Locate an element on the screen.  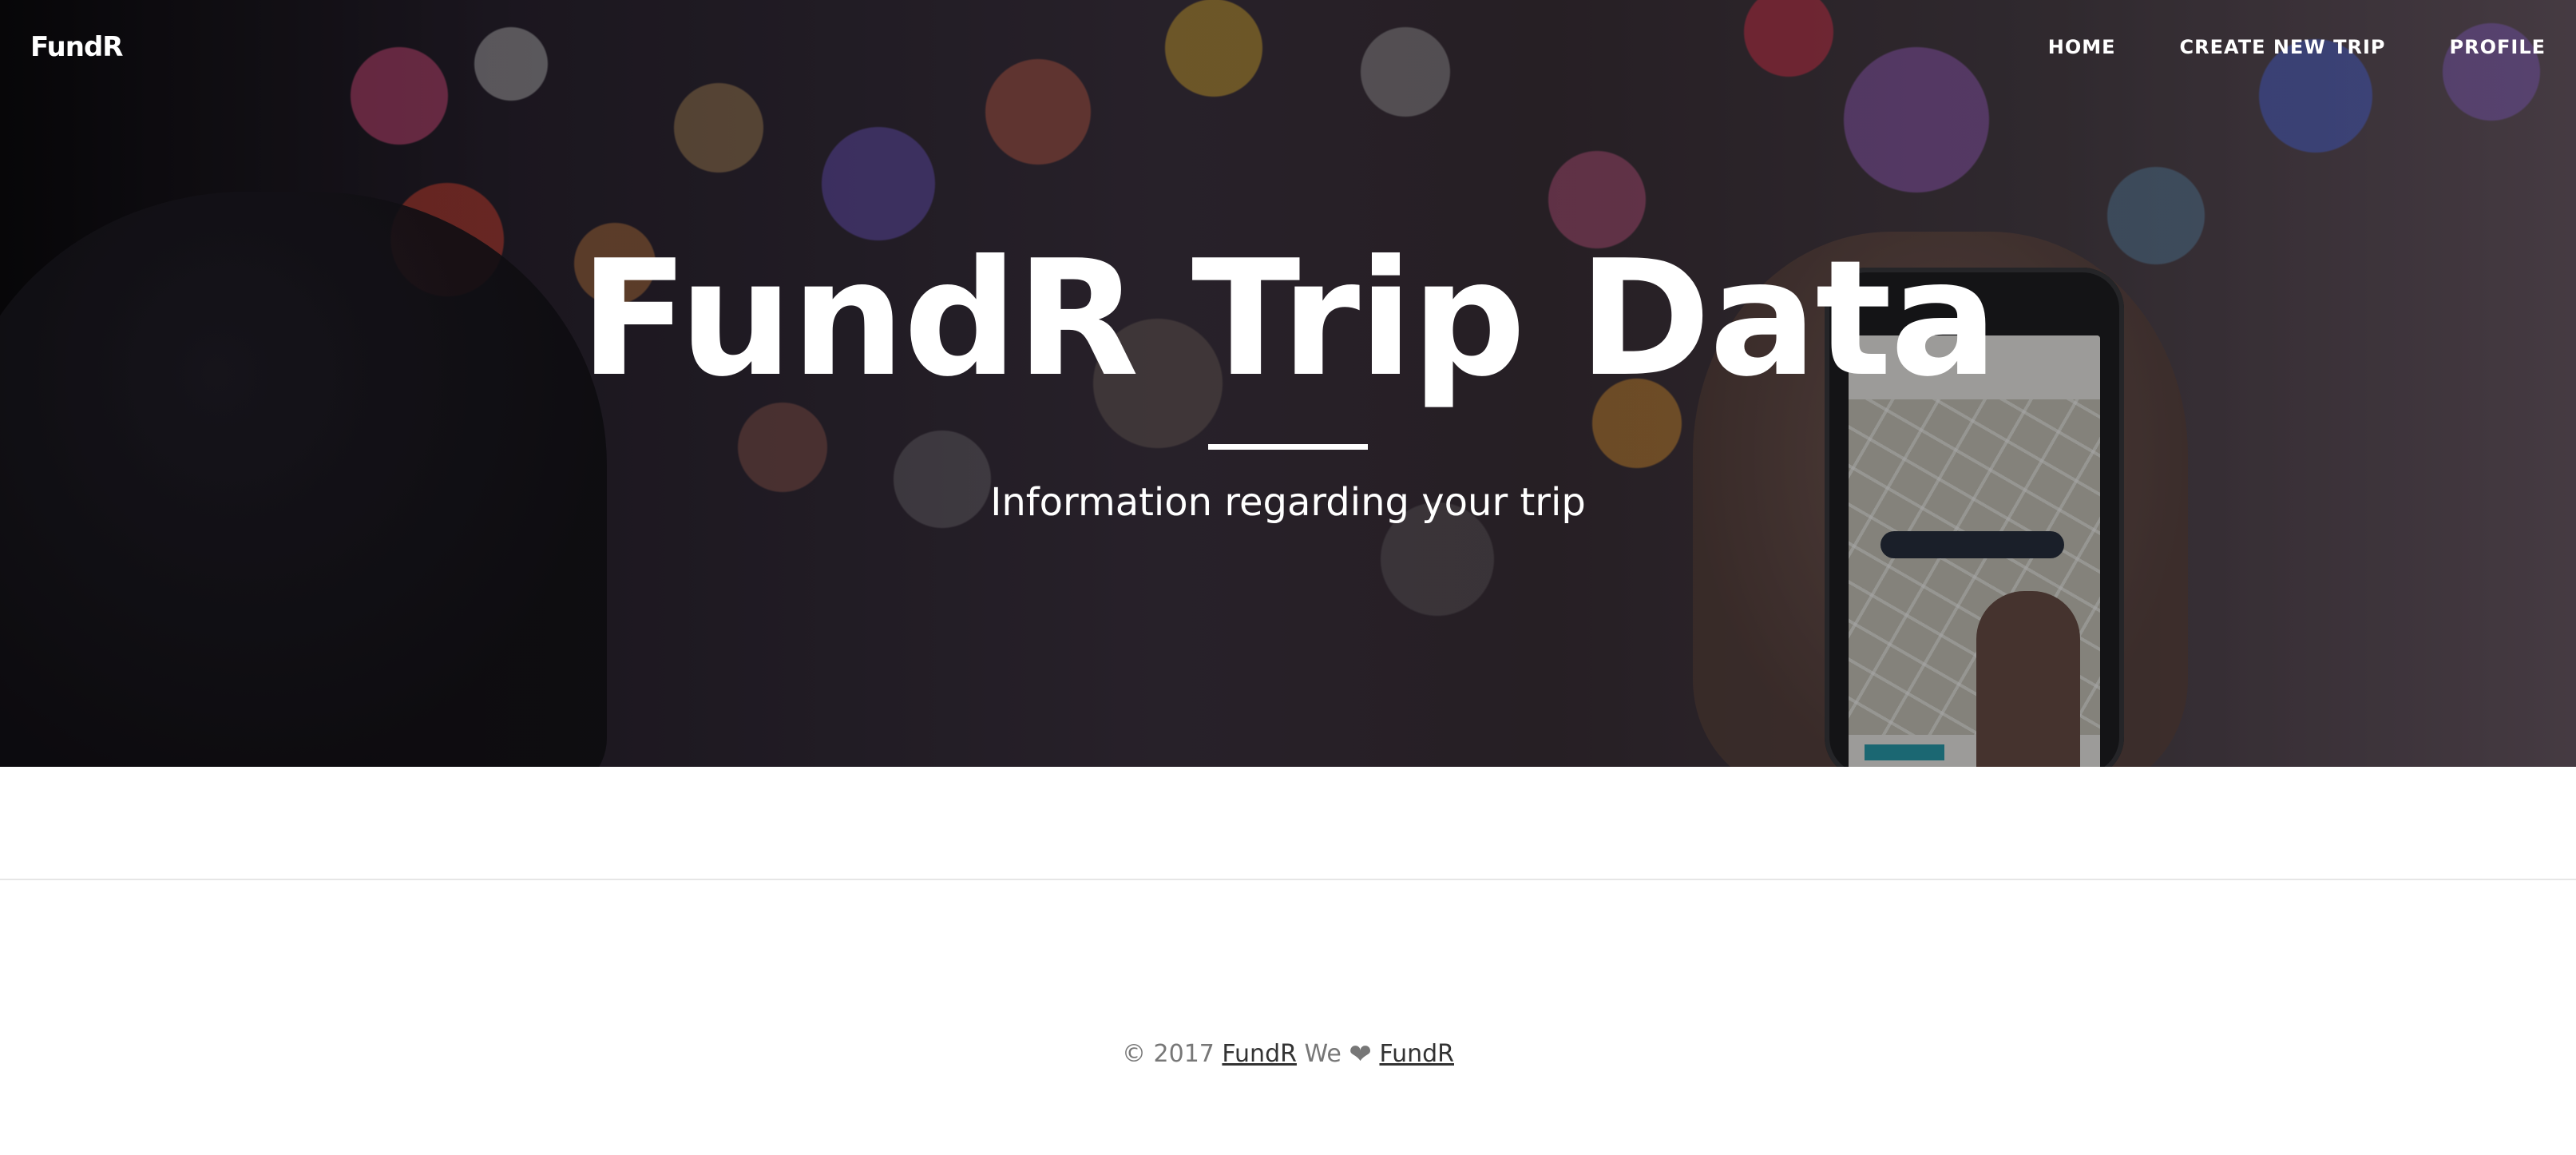
nav-profile-link: PROFILE is located at coordinates (2498, 47).